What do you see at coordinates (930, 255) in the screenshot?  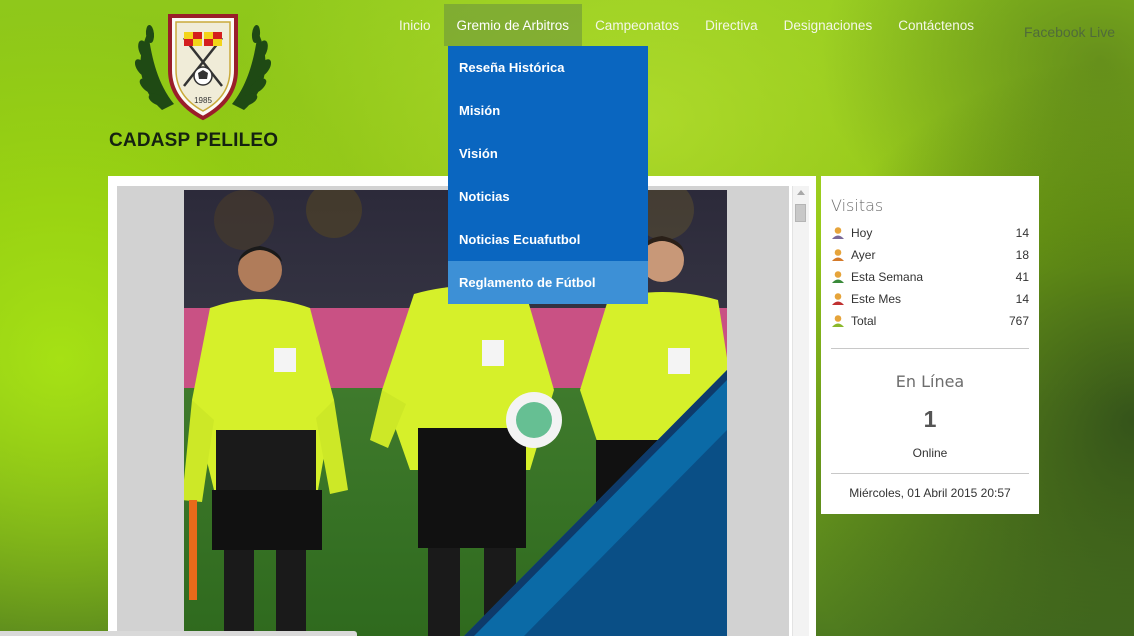 I see `visit-row-ayer: Ayer 18` at bounding box center [930, 255].